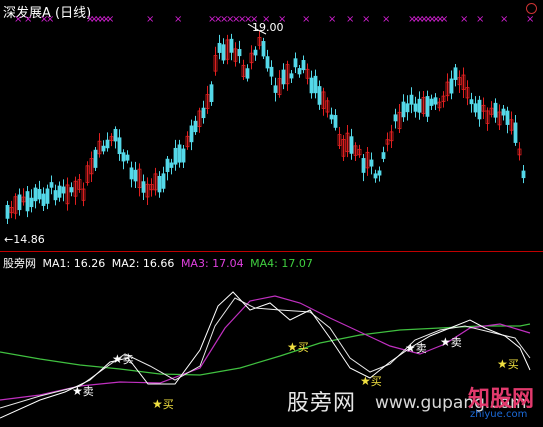  What do you see at coordinates (322, 403) in the screenshot?
I see `watermark-site: 股旁网` at bounding box center [322, 403].